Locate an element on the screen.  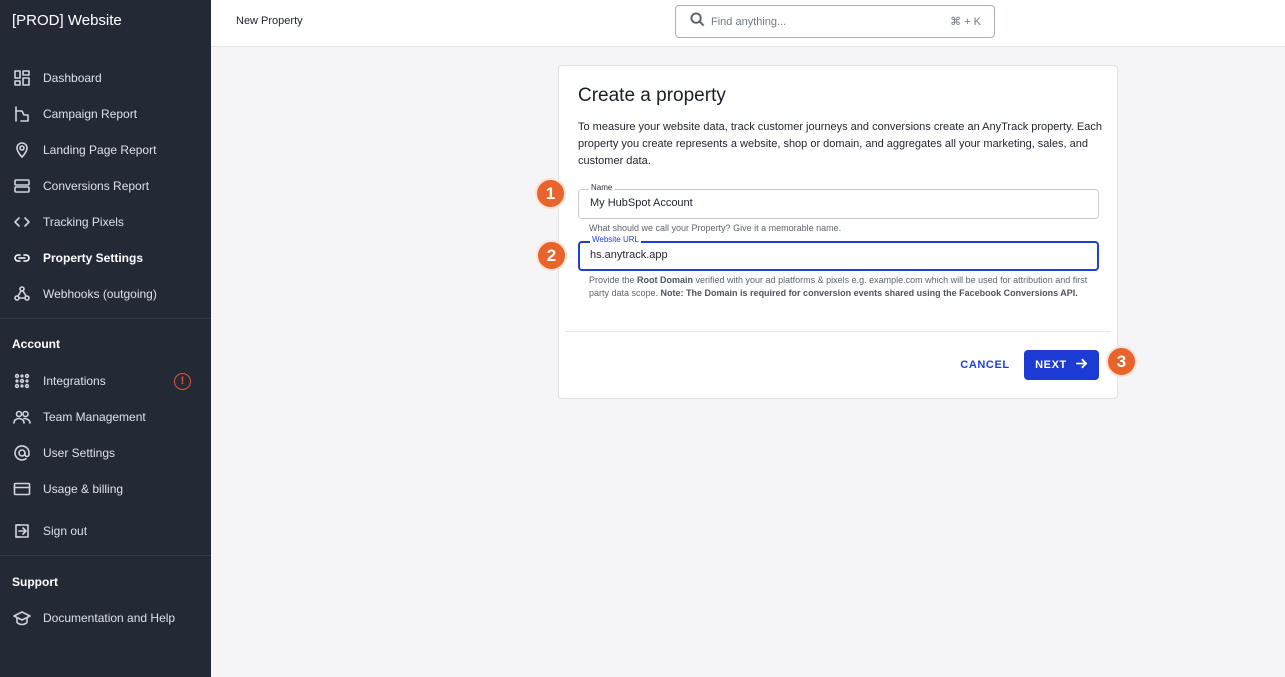
sidebar-item-property-settings: Property Settings is located at coordinates (105, 258).